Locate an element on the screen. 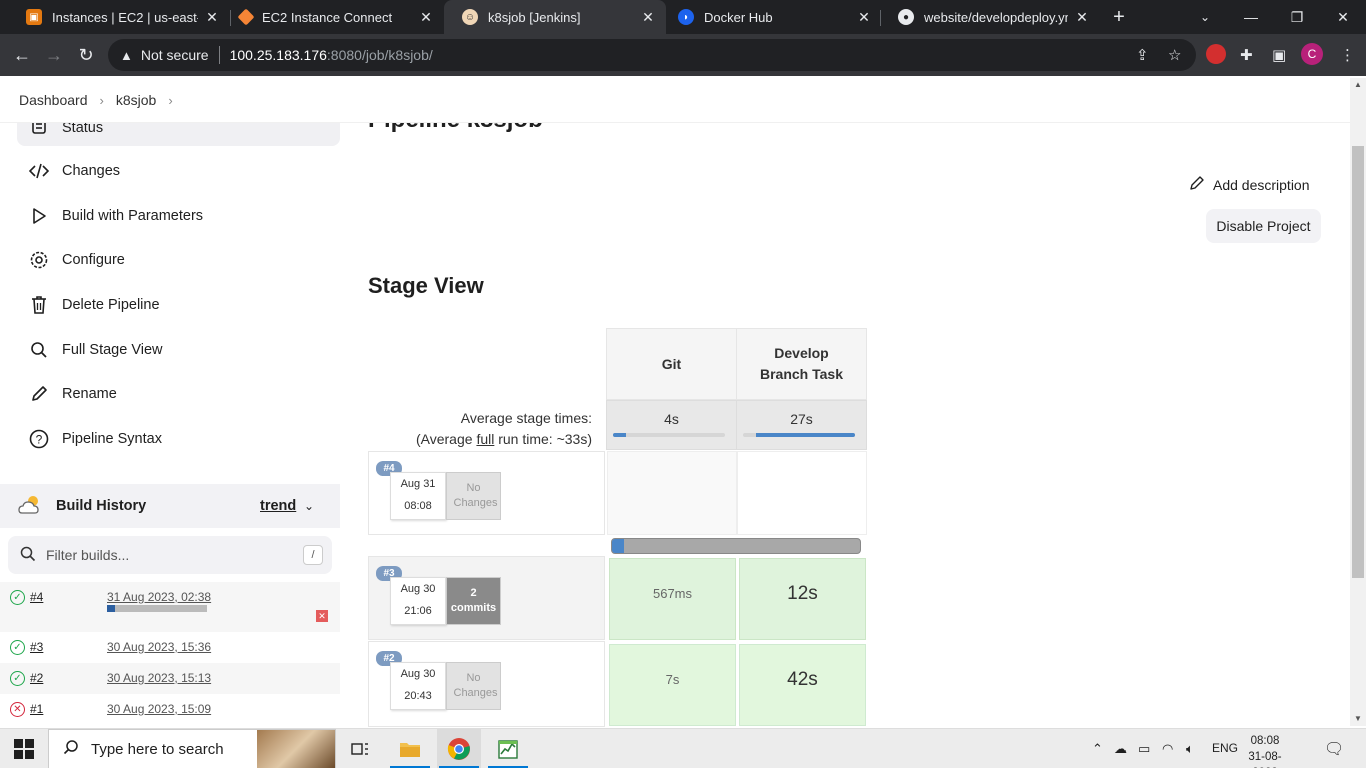 The width and height of the screenshot is (1366, 768). abort-build-icon: ✕ is located at coordinates (322, 616).